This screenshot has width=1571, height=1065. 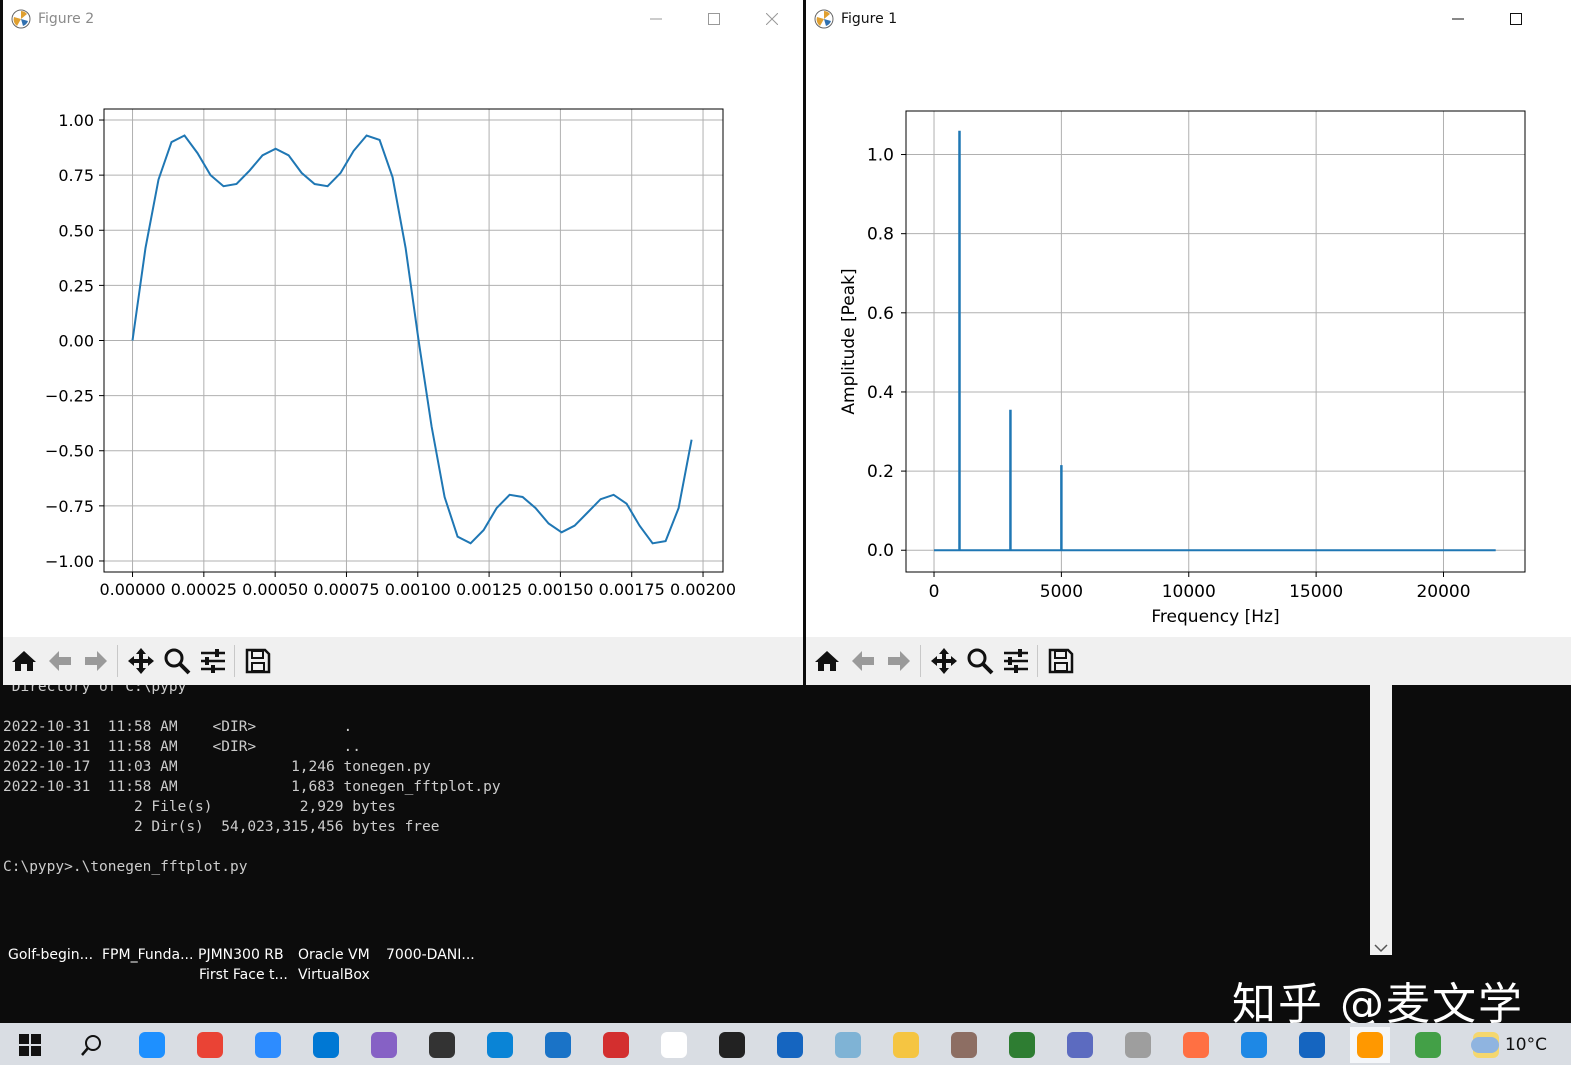 I want to click on weather-widget: 10°C, so click(x=1508, y=1045).